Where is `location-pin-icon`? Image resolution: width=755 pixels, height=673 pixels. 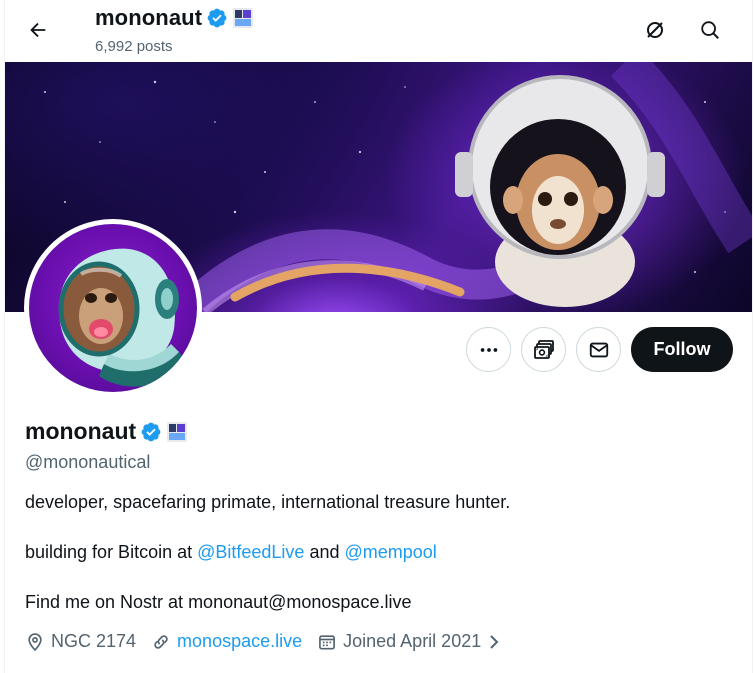
location-pin-icon is located at coordinates (35, 641).